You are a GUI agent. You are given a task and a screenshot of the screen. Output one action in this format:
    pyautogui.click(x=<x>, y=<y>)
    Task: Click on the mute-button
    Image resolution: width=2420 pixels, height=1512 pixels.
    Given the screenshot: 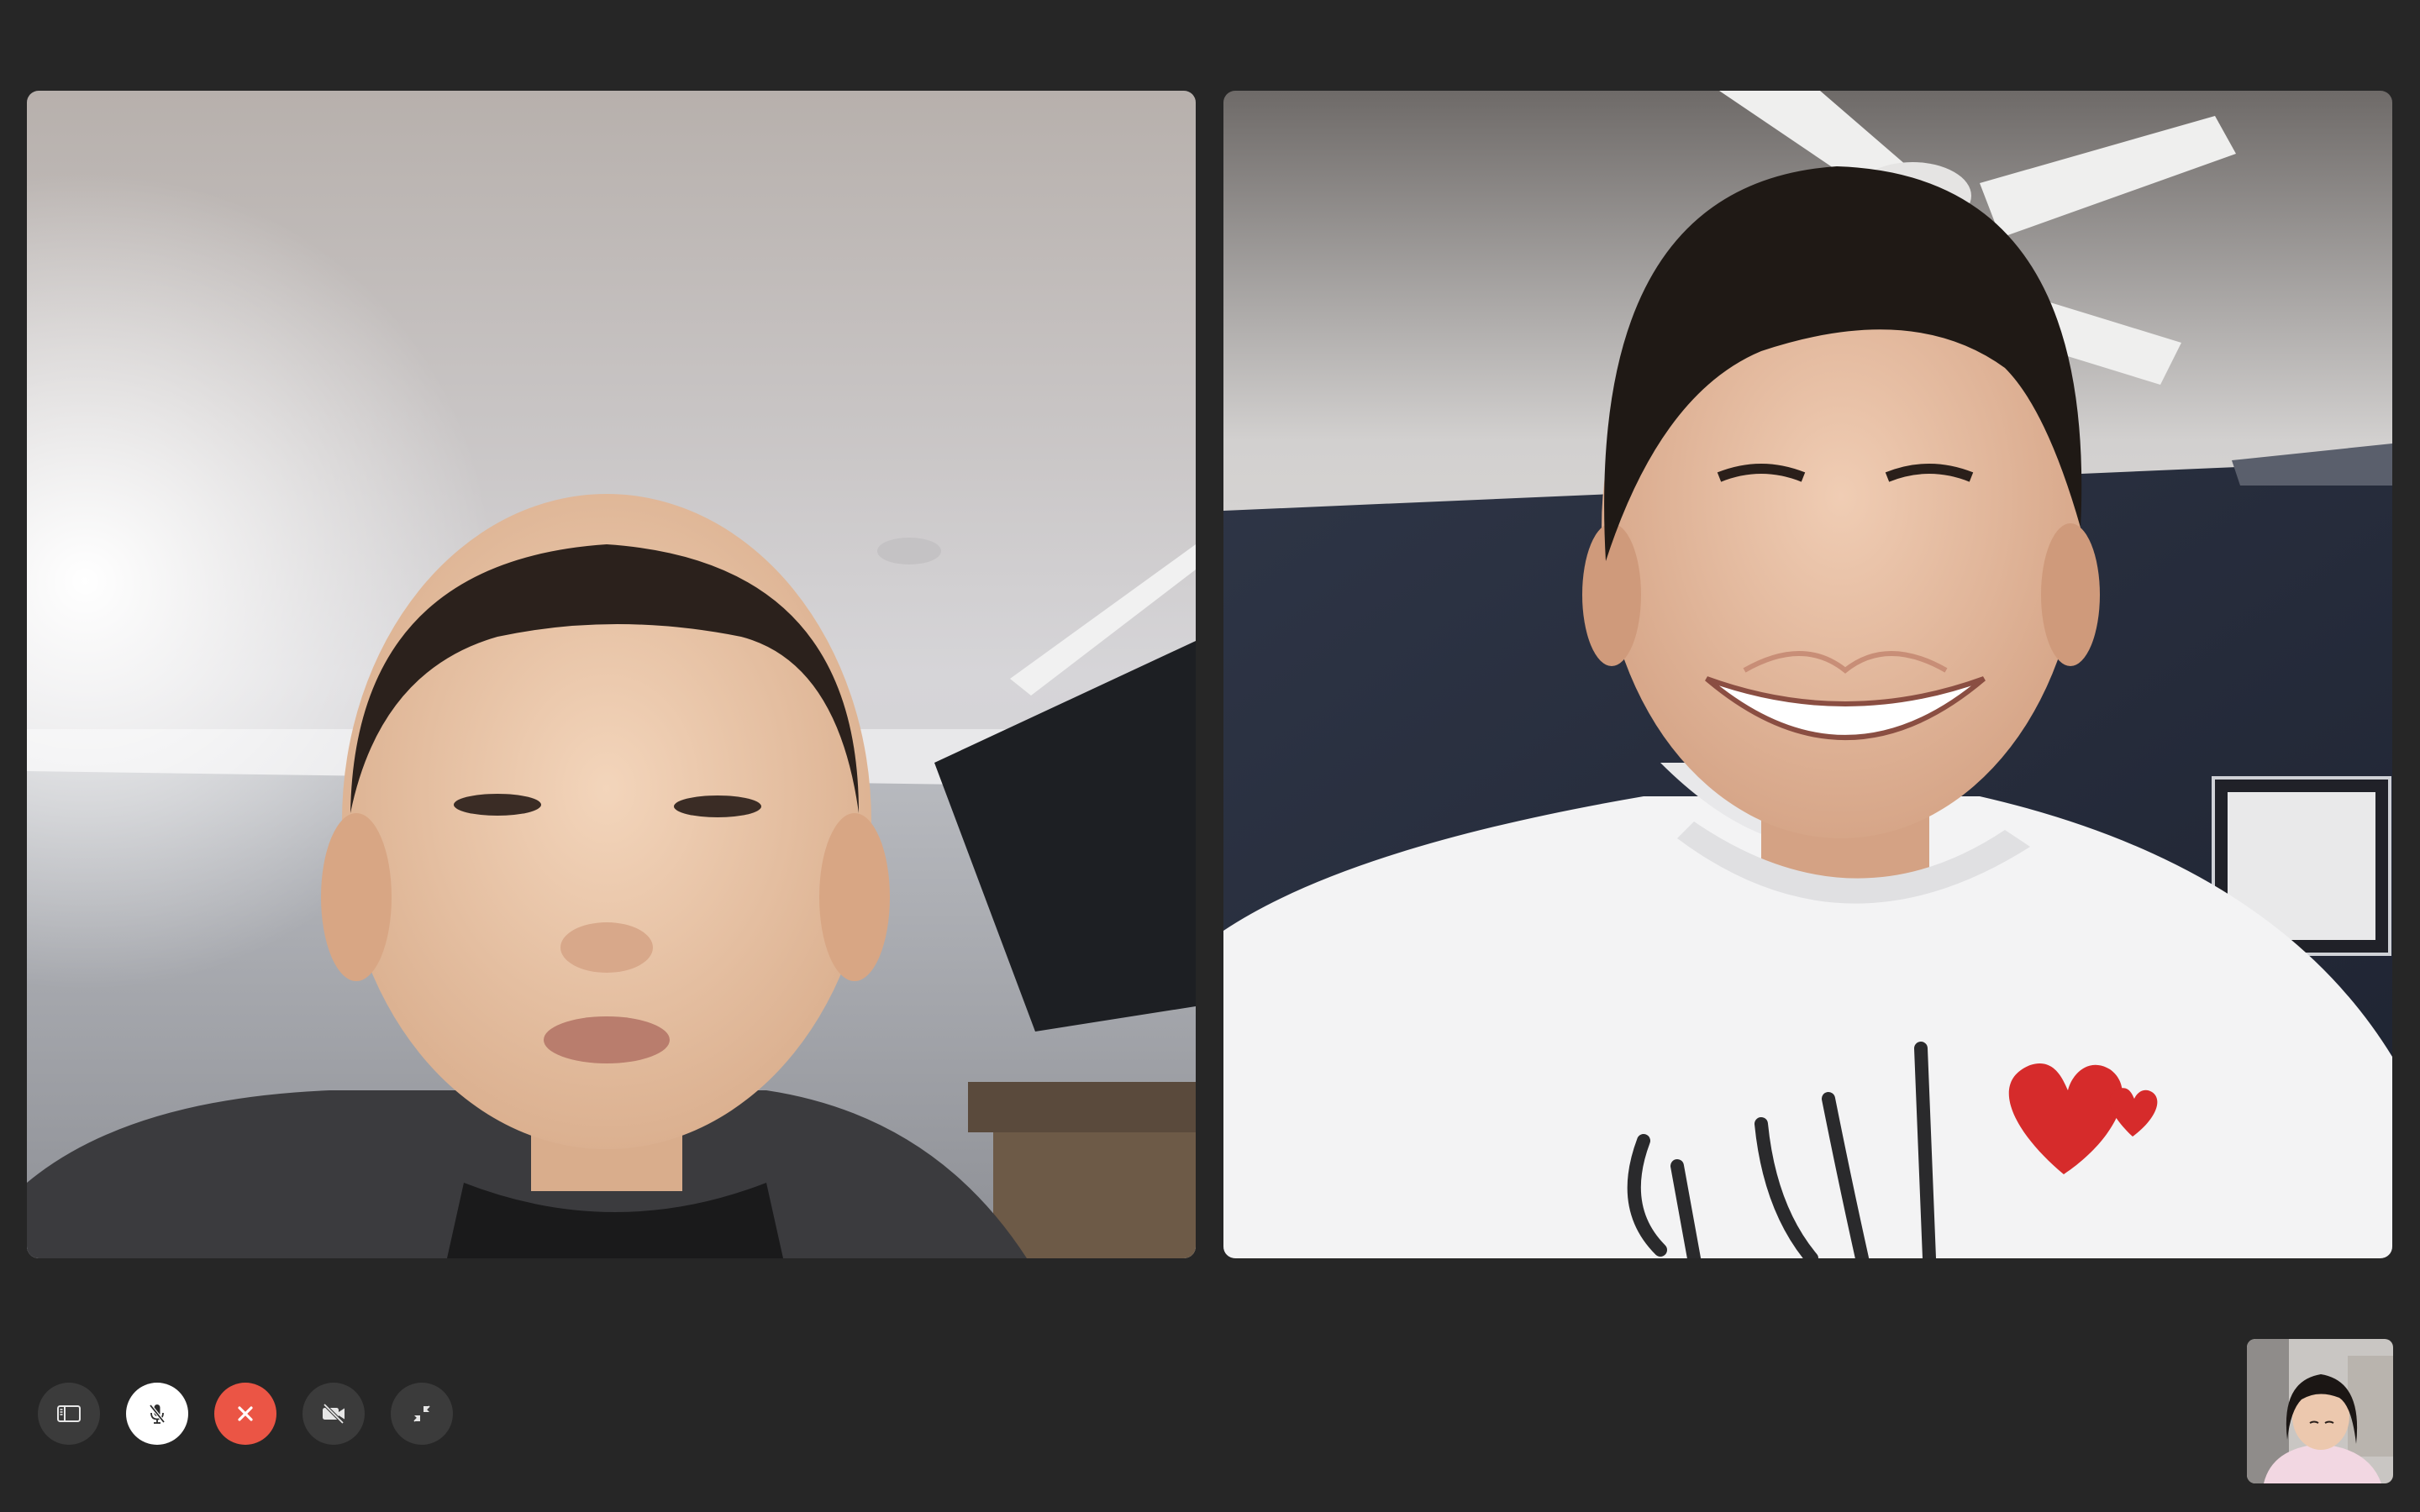 What is the action you would take?
    pyautogui.click(x=157, y=1414)
    